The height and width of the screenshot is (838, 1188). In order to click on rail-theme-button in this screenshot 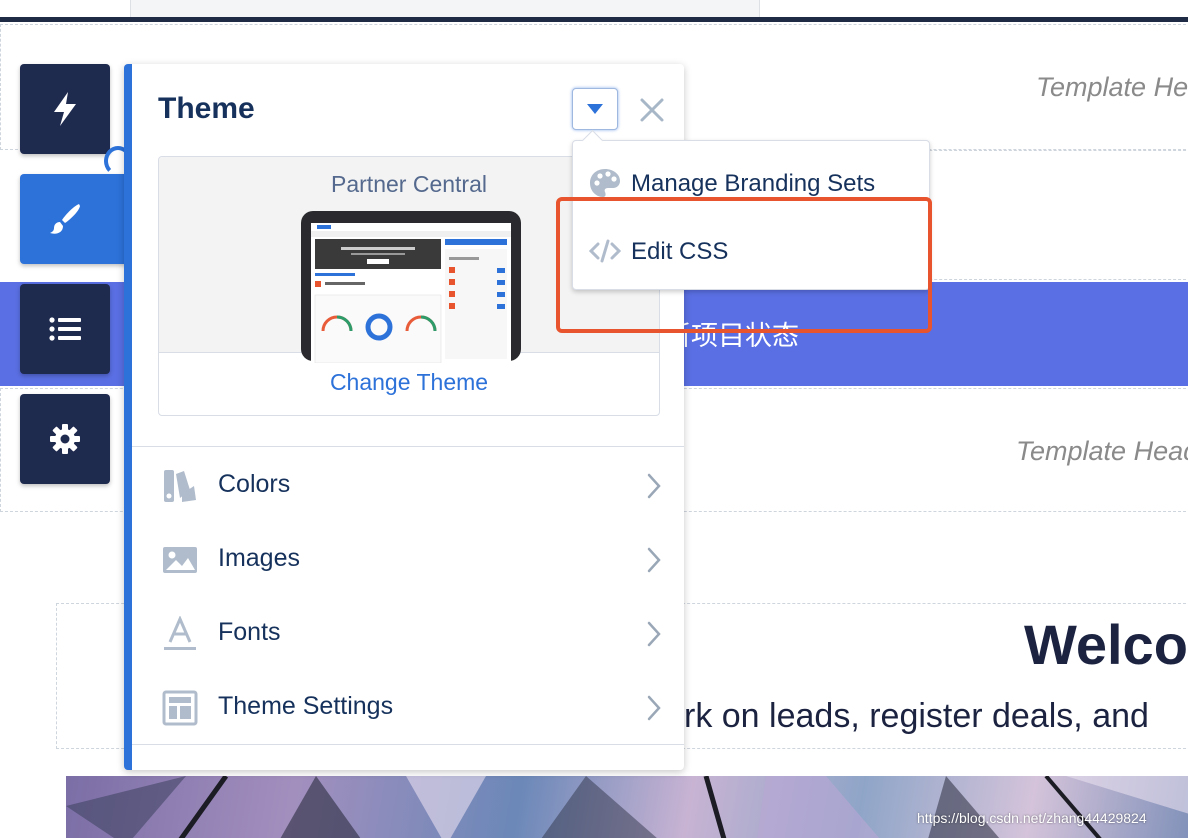, I will do `click(74, 219)`.